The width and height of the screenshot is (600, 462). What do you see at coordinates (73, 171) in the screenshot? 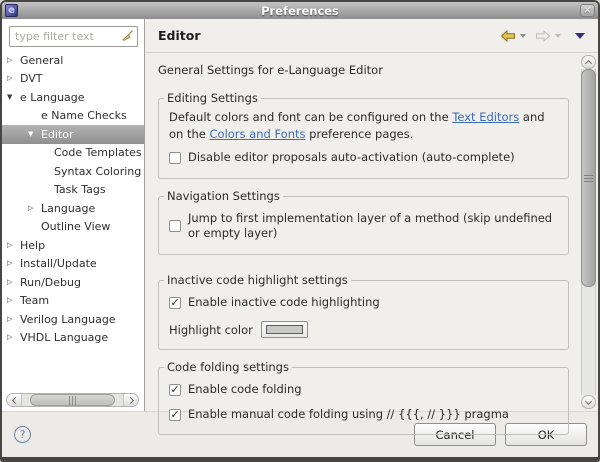
I see `sidebar-item-syntax-coloring: Syntax Coloring` at bounding box center [73, 171].